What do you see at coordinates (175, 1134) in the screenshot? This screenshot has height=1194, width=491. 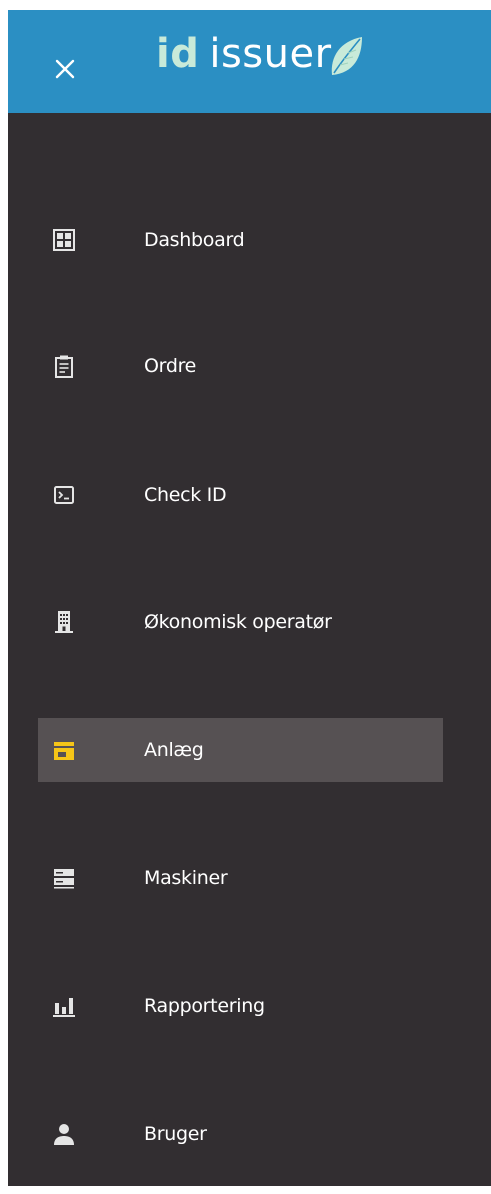 I see `sidebar-item-label: Bruger` at bounding box center [175, 1134].